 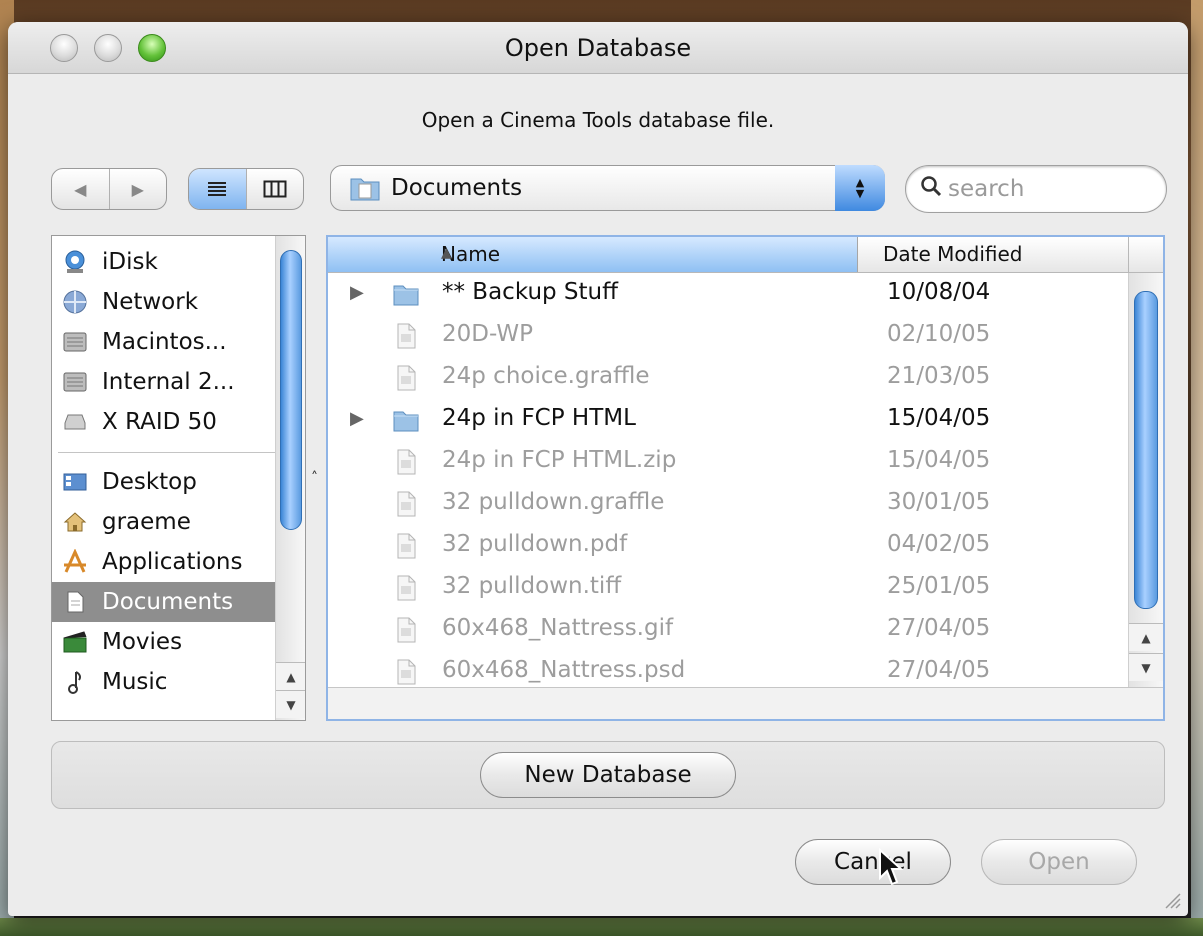 What do you see at coordinates (142, 642) in the screenshot?
I see `sidebar-item-label: Movies` at bounding box center [142, 642].